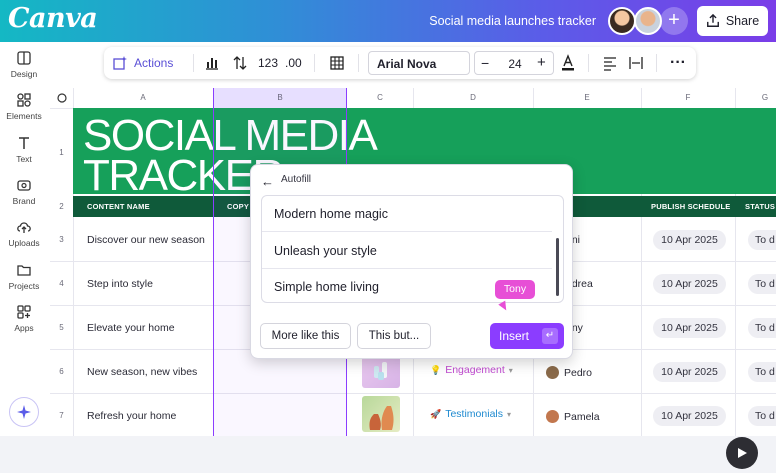 The width and height of the screenshot is (776, 473). What do you see at coordinates (146, 240) in the screenshot?
I see `content-name-cell: Discover our new season` at bounding box center [146, 240].